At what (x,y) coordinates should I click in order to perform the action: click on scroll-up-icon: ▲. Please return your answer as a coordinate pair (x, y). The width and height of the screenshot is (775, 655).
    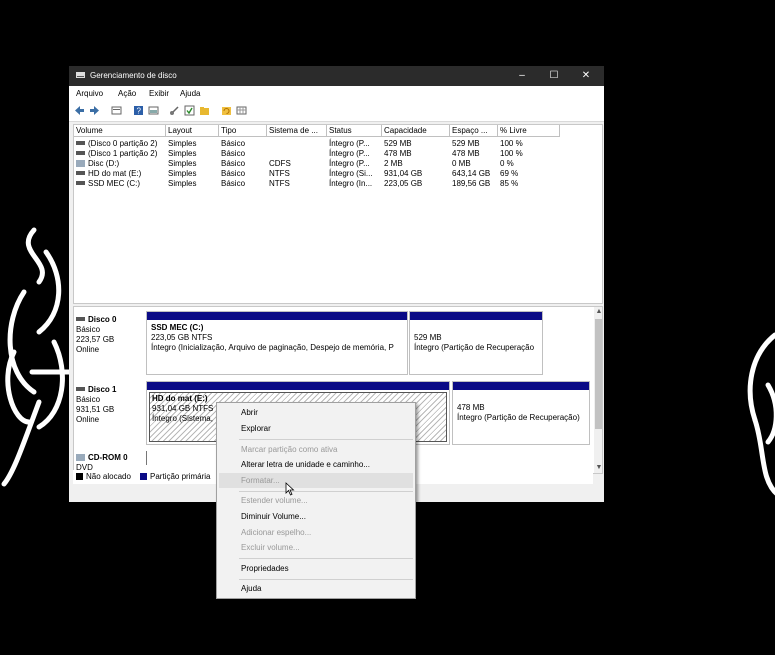
    Looking at the image, I should click on (598, 312).